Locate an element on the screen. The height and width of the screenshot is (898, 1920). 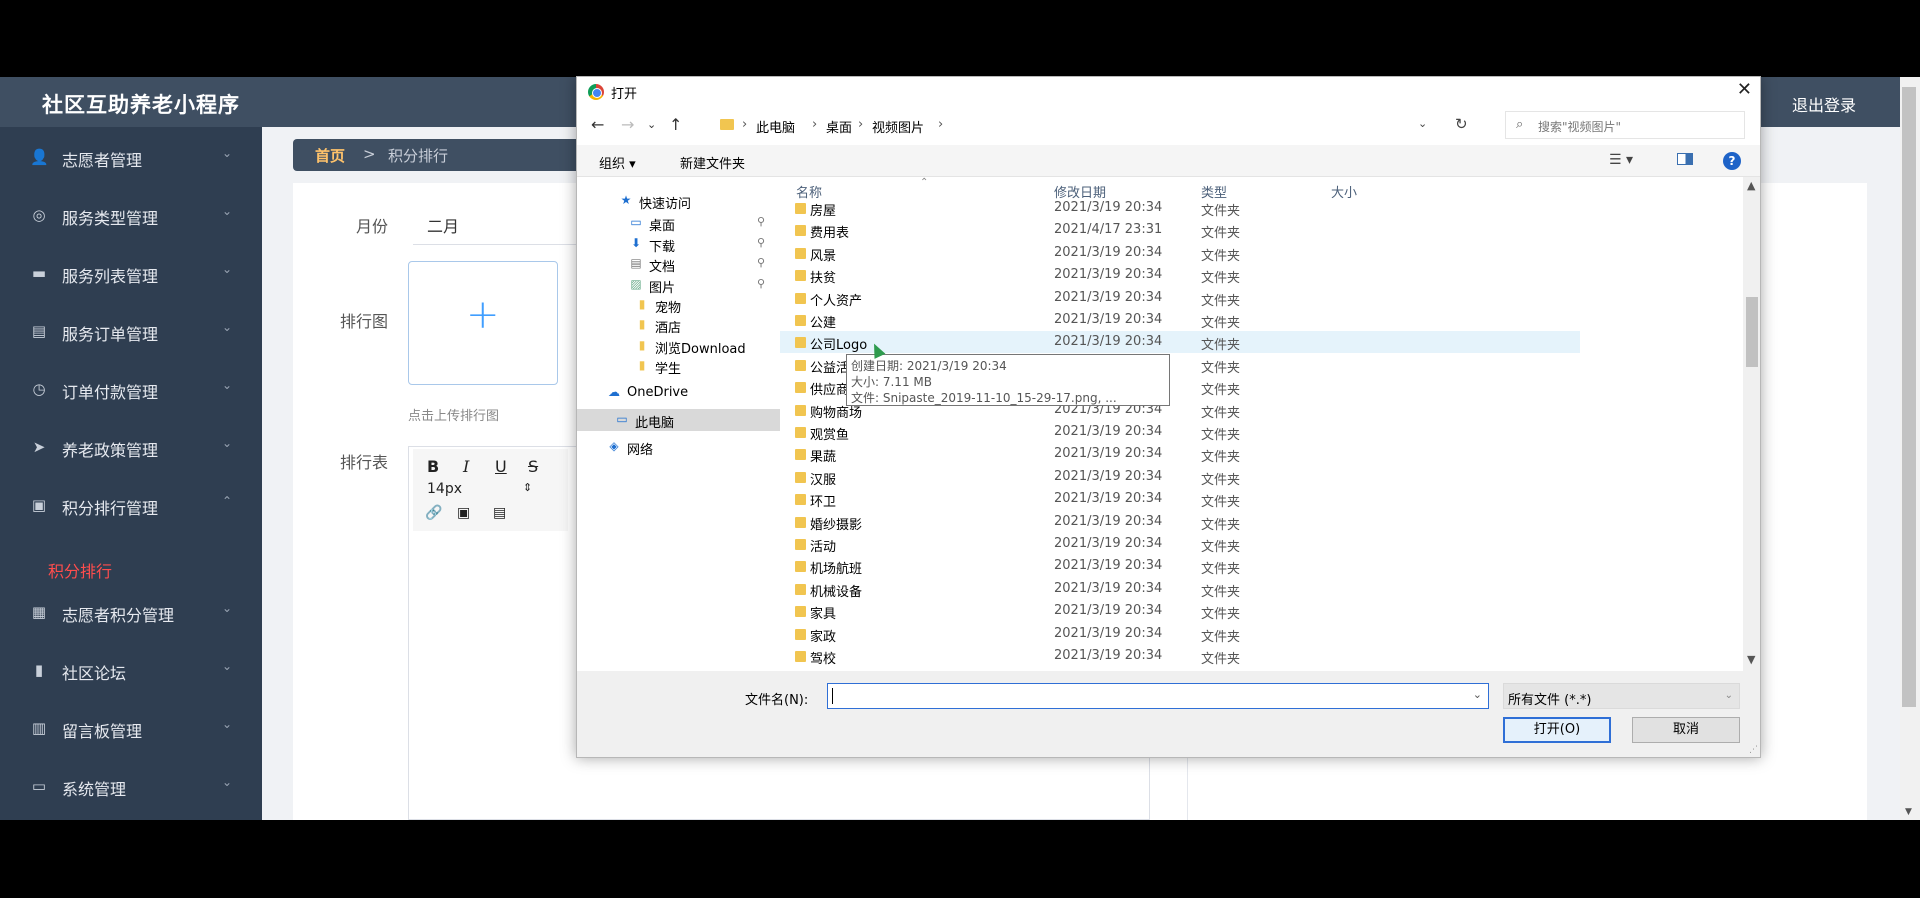
path-segment-pc: 此电脑 is located at coordinates (775, 126).